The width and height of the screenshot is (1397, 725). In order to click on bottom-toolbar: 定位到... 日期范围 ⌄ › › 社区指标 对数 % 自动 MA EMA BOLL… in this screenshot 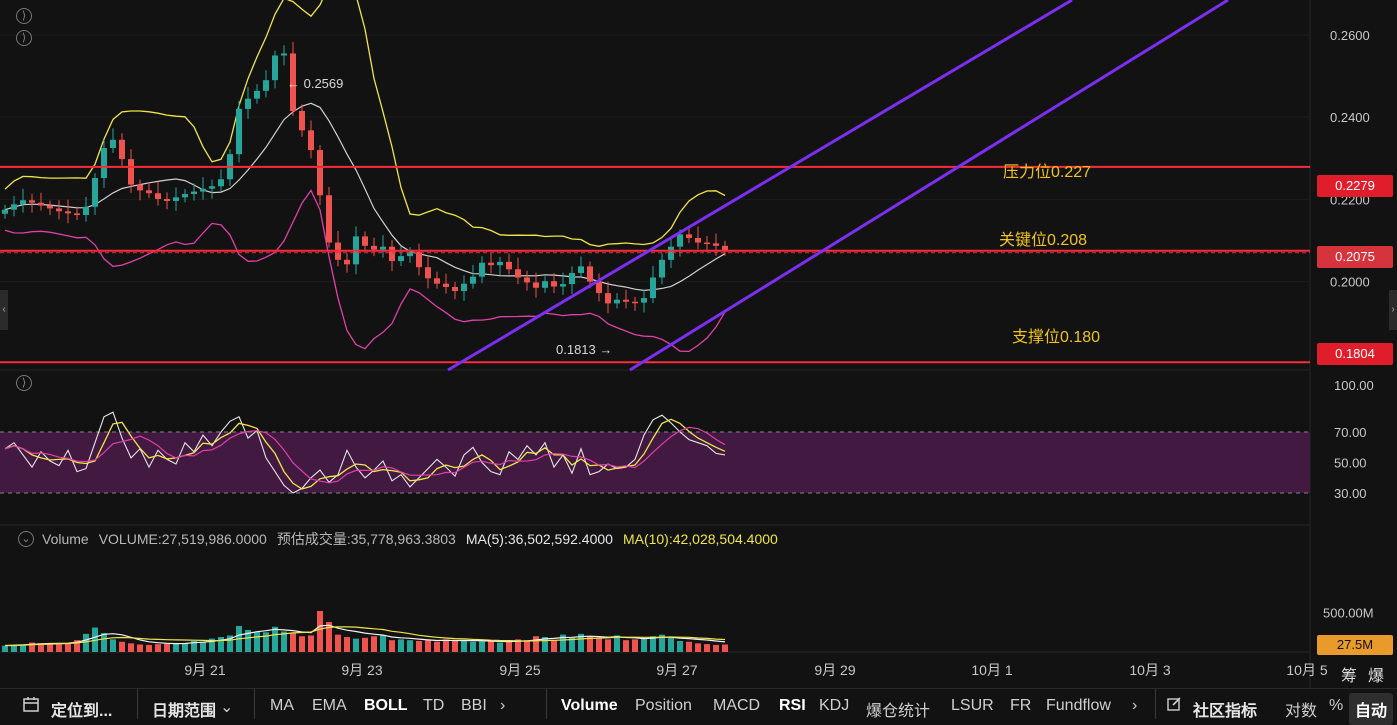, I will do `click(698, 706)`.